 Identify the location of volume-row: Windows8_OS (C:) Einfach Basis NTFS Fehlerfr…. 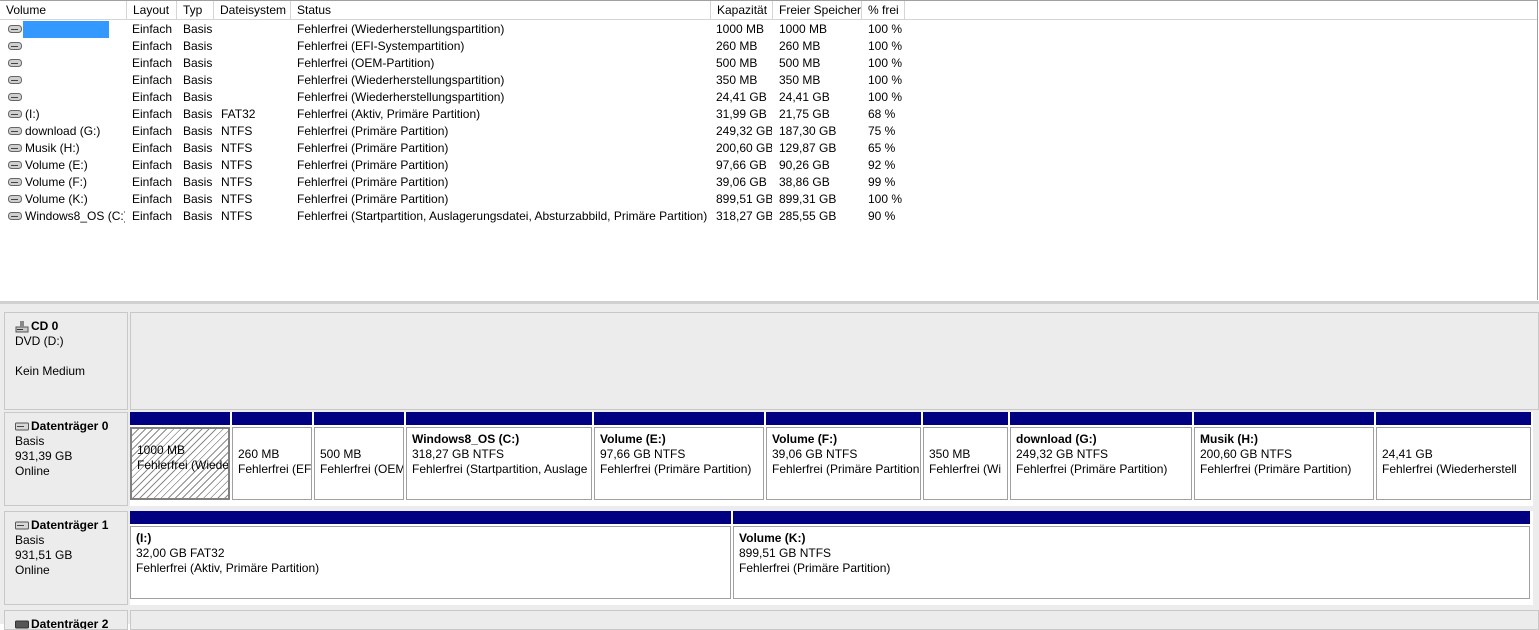
(768, 216).